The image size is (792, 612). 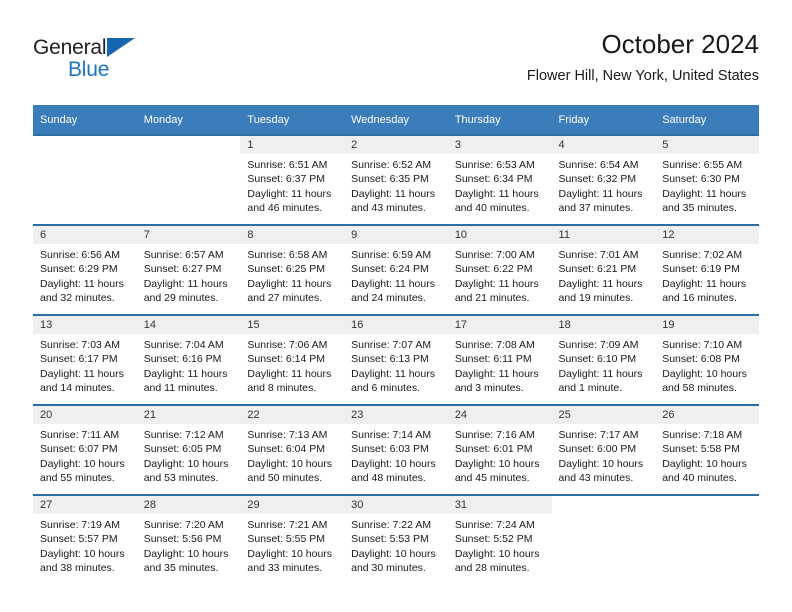 I want to click on day-number: 2, so click(x=396, y=145).